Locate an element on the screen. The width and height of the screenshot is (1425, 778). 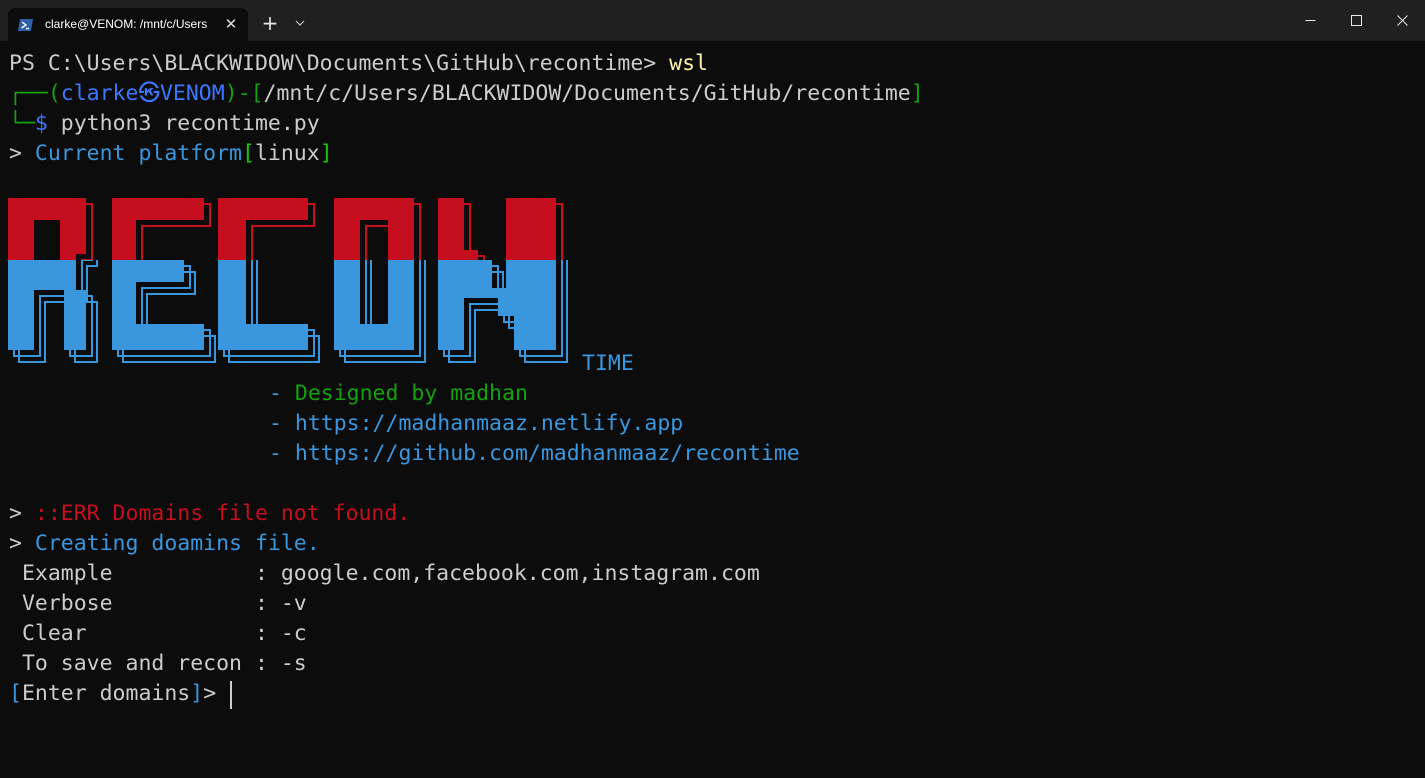
help-value: -s is located at coordinates (293, 663).